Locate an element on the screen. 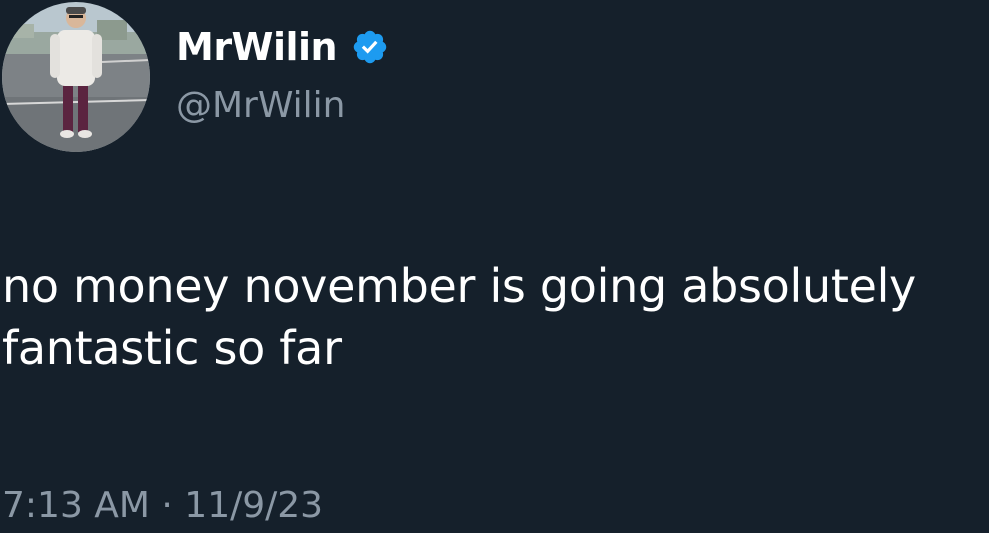 The width and height of the screenshot is (989, 533). profile-photo is located at coordinates (76, 77).